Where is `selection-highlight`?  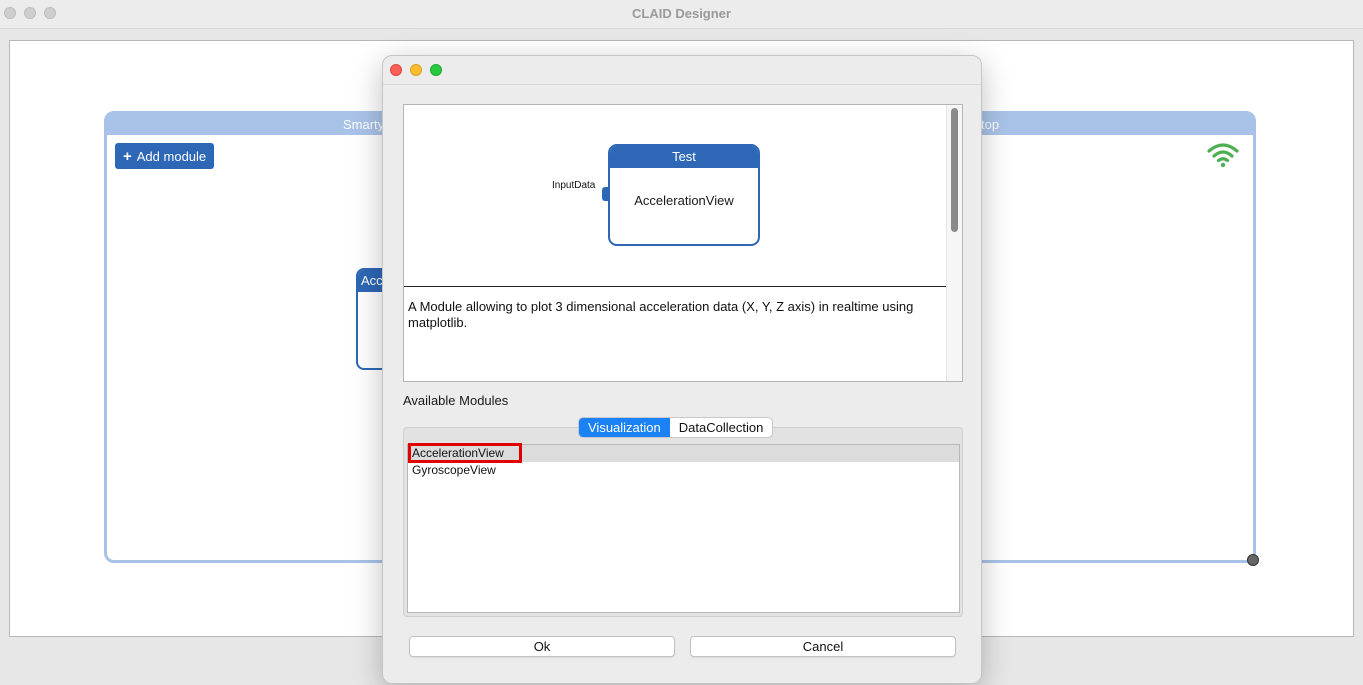 selection-highlight is located at coordinates (465, 453).